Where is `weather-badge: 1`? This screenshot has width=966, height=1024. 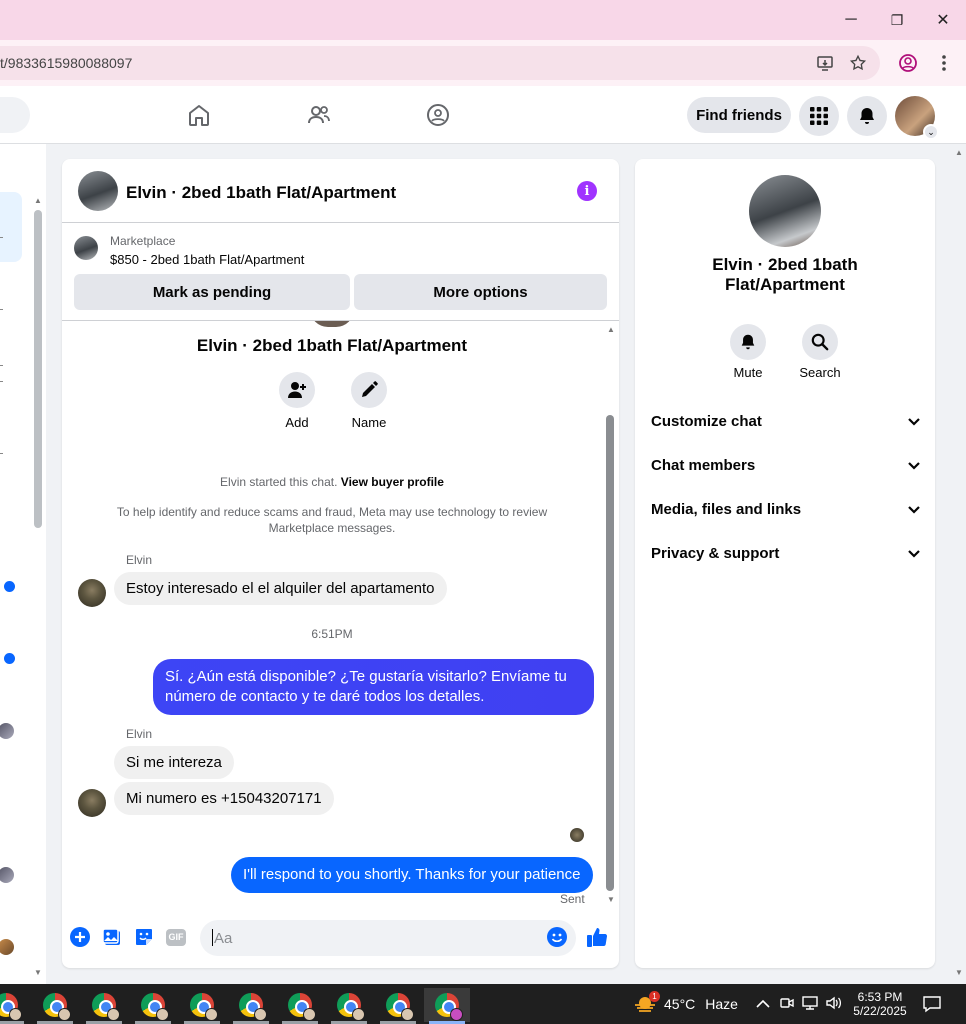
weather-badge: 1 is located at coordinates (654, 996).